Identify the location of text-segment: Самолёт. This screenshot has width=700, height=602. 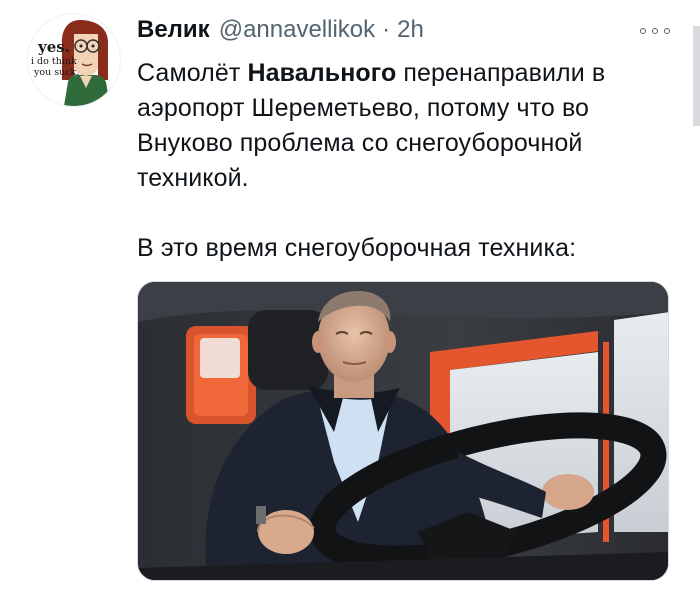
(192, 73).